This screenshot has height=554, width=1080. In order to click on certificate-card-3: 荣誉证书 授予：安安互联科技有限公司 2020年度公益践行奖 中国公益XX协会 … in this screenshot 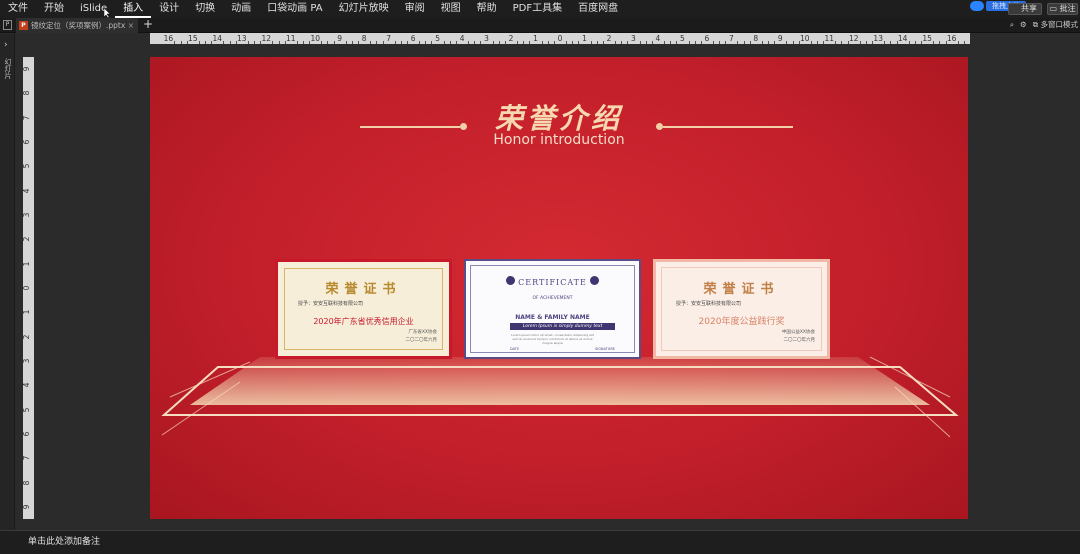, I will do `click(741, 309)`.